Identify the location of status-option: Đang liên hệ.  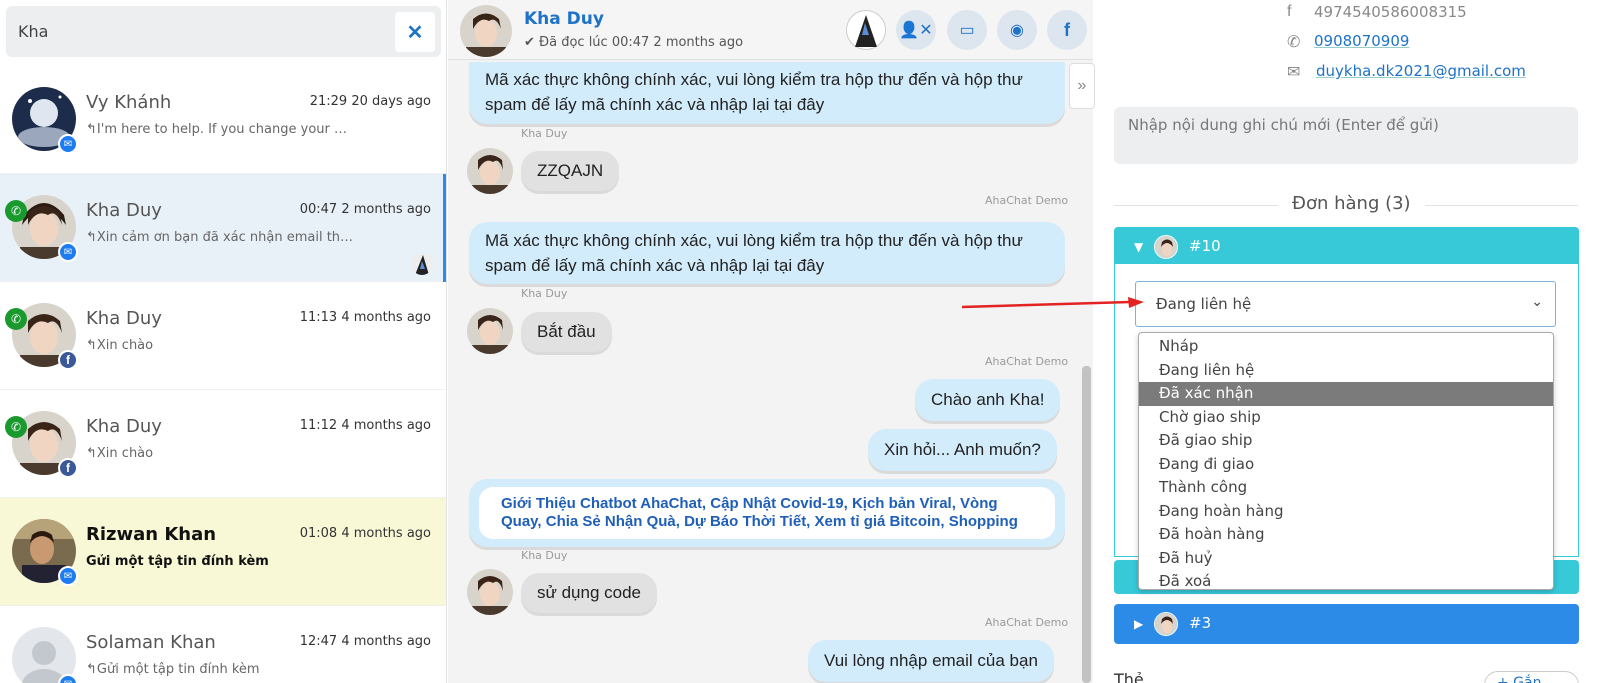
(1346, 371).